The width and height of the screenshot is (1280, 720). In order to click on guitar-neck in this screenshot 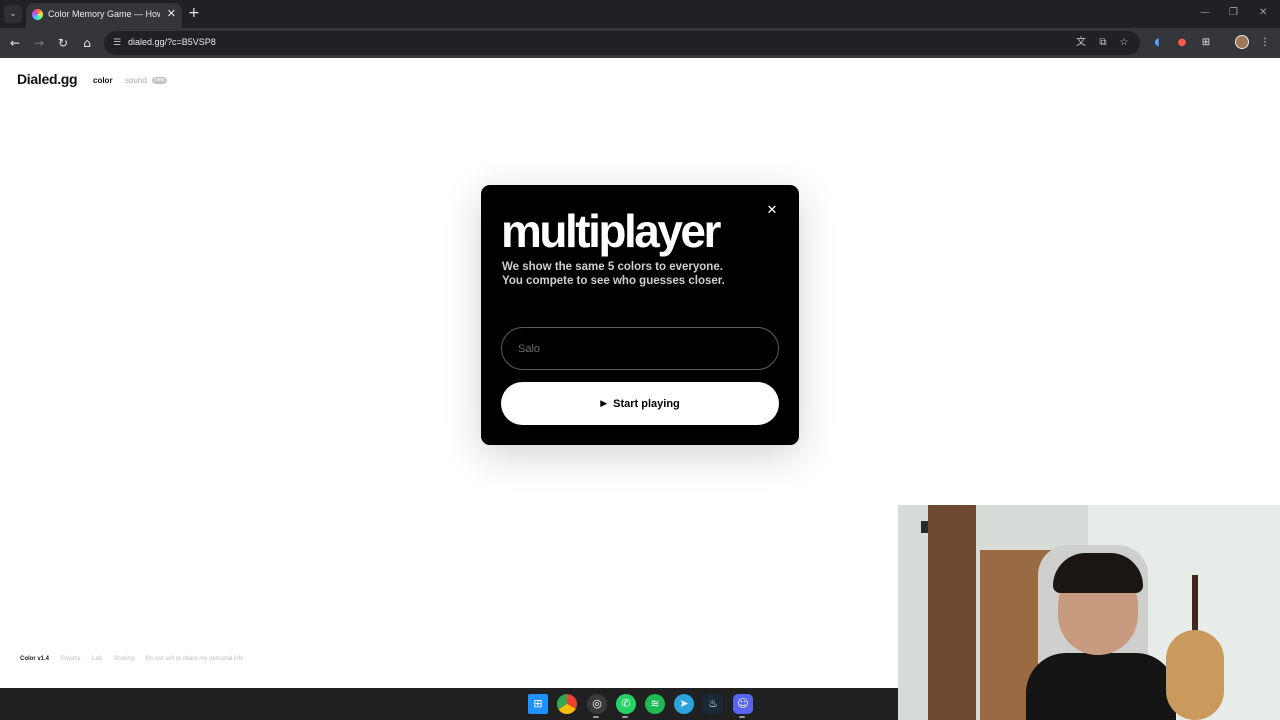, I will do `click(1195, 605)`.